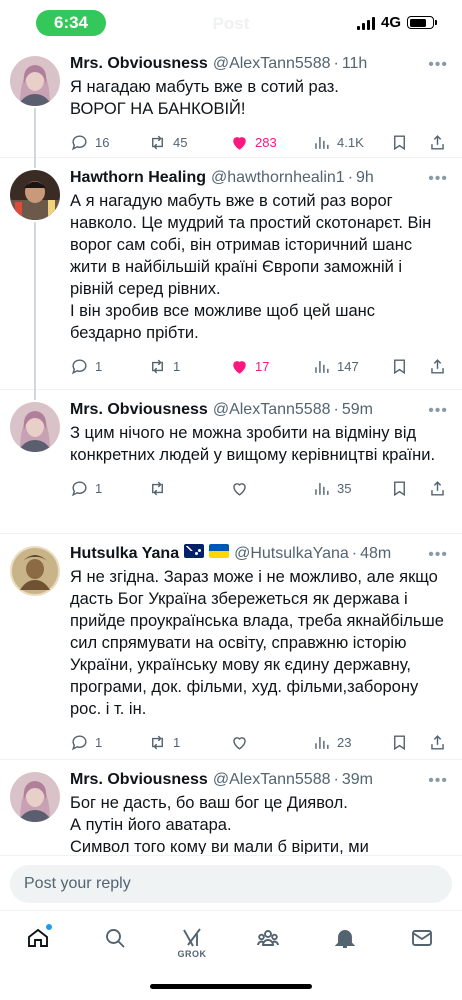 This screenshot has width=462, height=1000. Describe the element at coordinates (259, 742) in the screenshot. I see `tweet-actions: 1 1 23` at that location.